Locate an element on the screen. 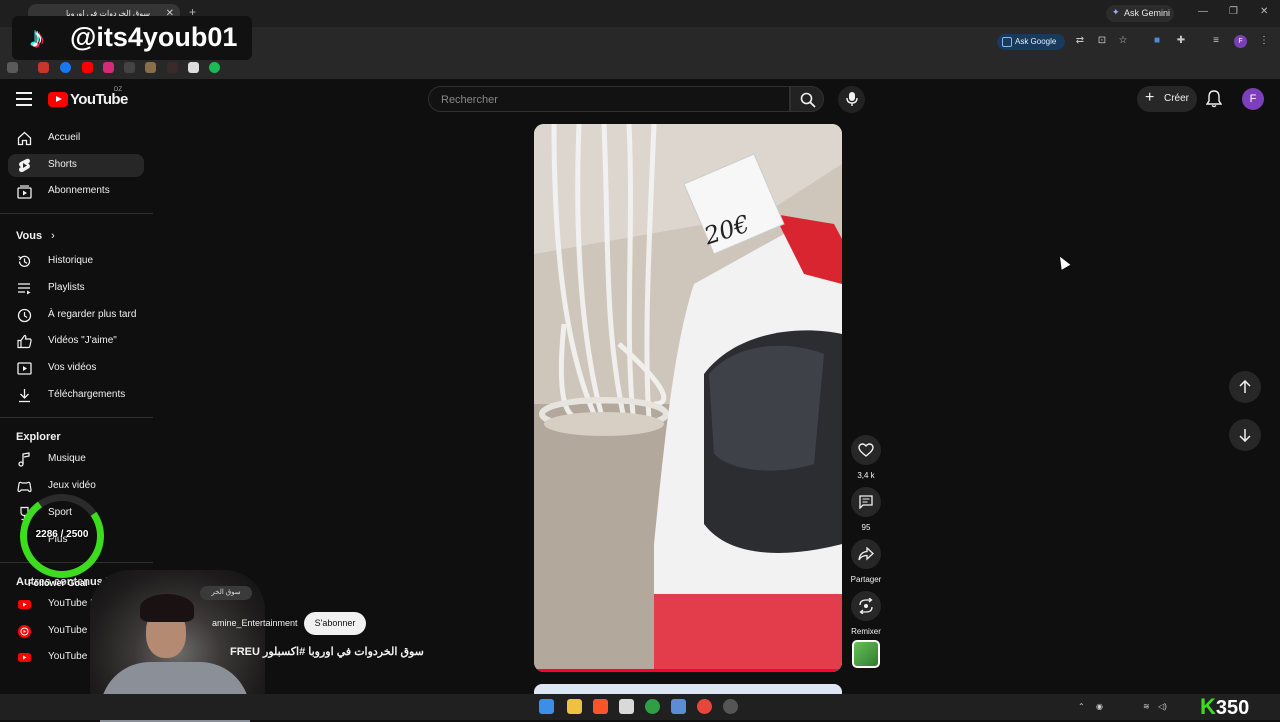  next-short-preview is located at coordinates (688, 689).